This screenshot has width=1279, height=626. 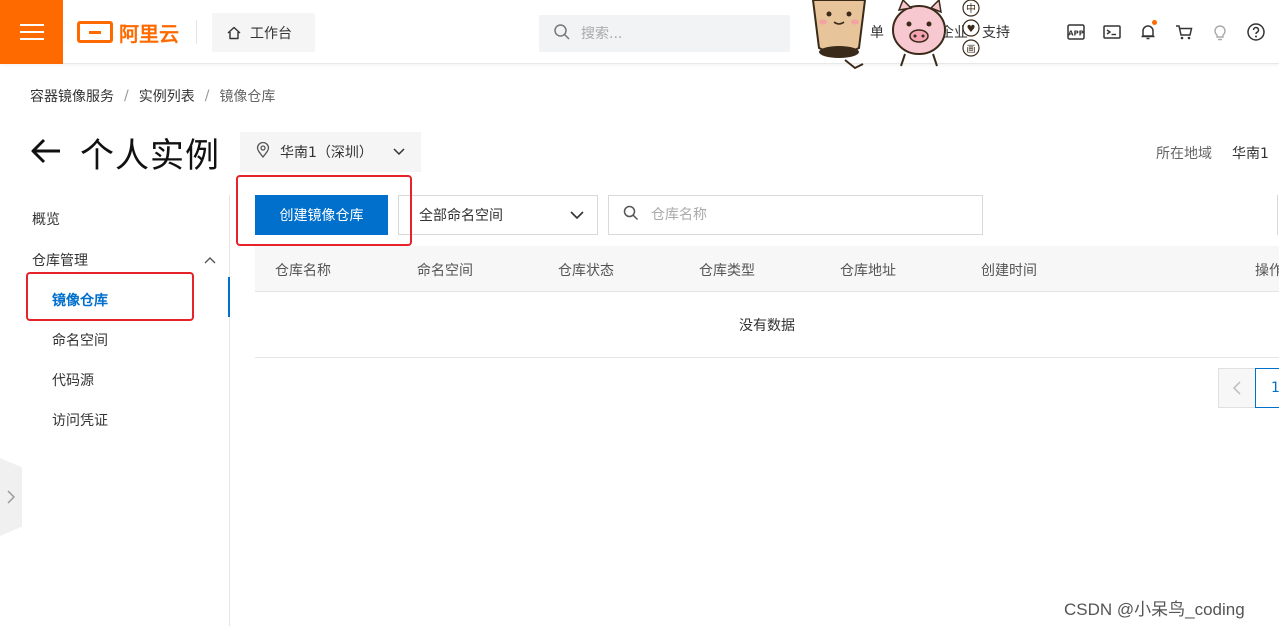 What do you see at coordinates (72, 96) in the screenshot?
I see `breadcrumb-cr-service: 容器镜像服务` at bounding box center [72, 96].